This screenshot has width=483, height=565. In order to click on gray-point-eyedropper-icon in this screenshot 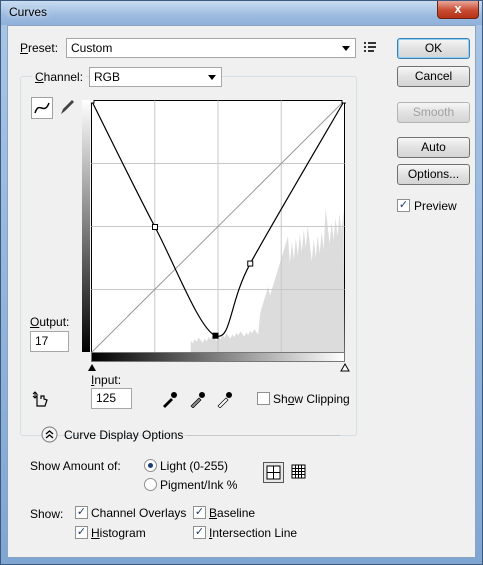, I will do `click(197, 399)`.